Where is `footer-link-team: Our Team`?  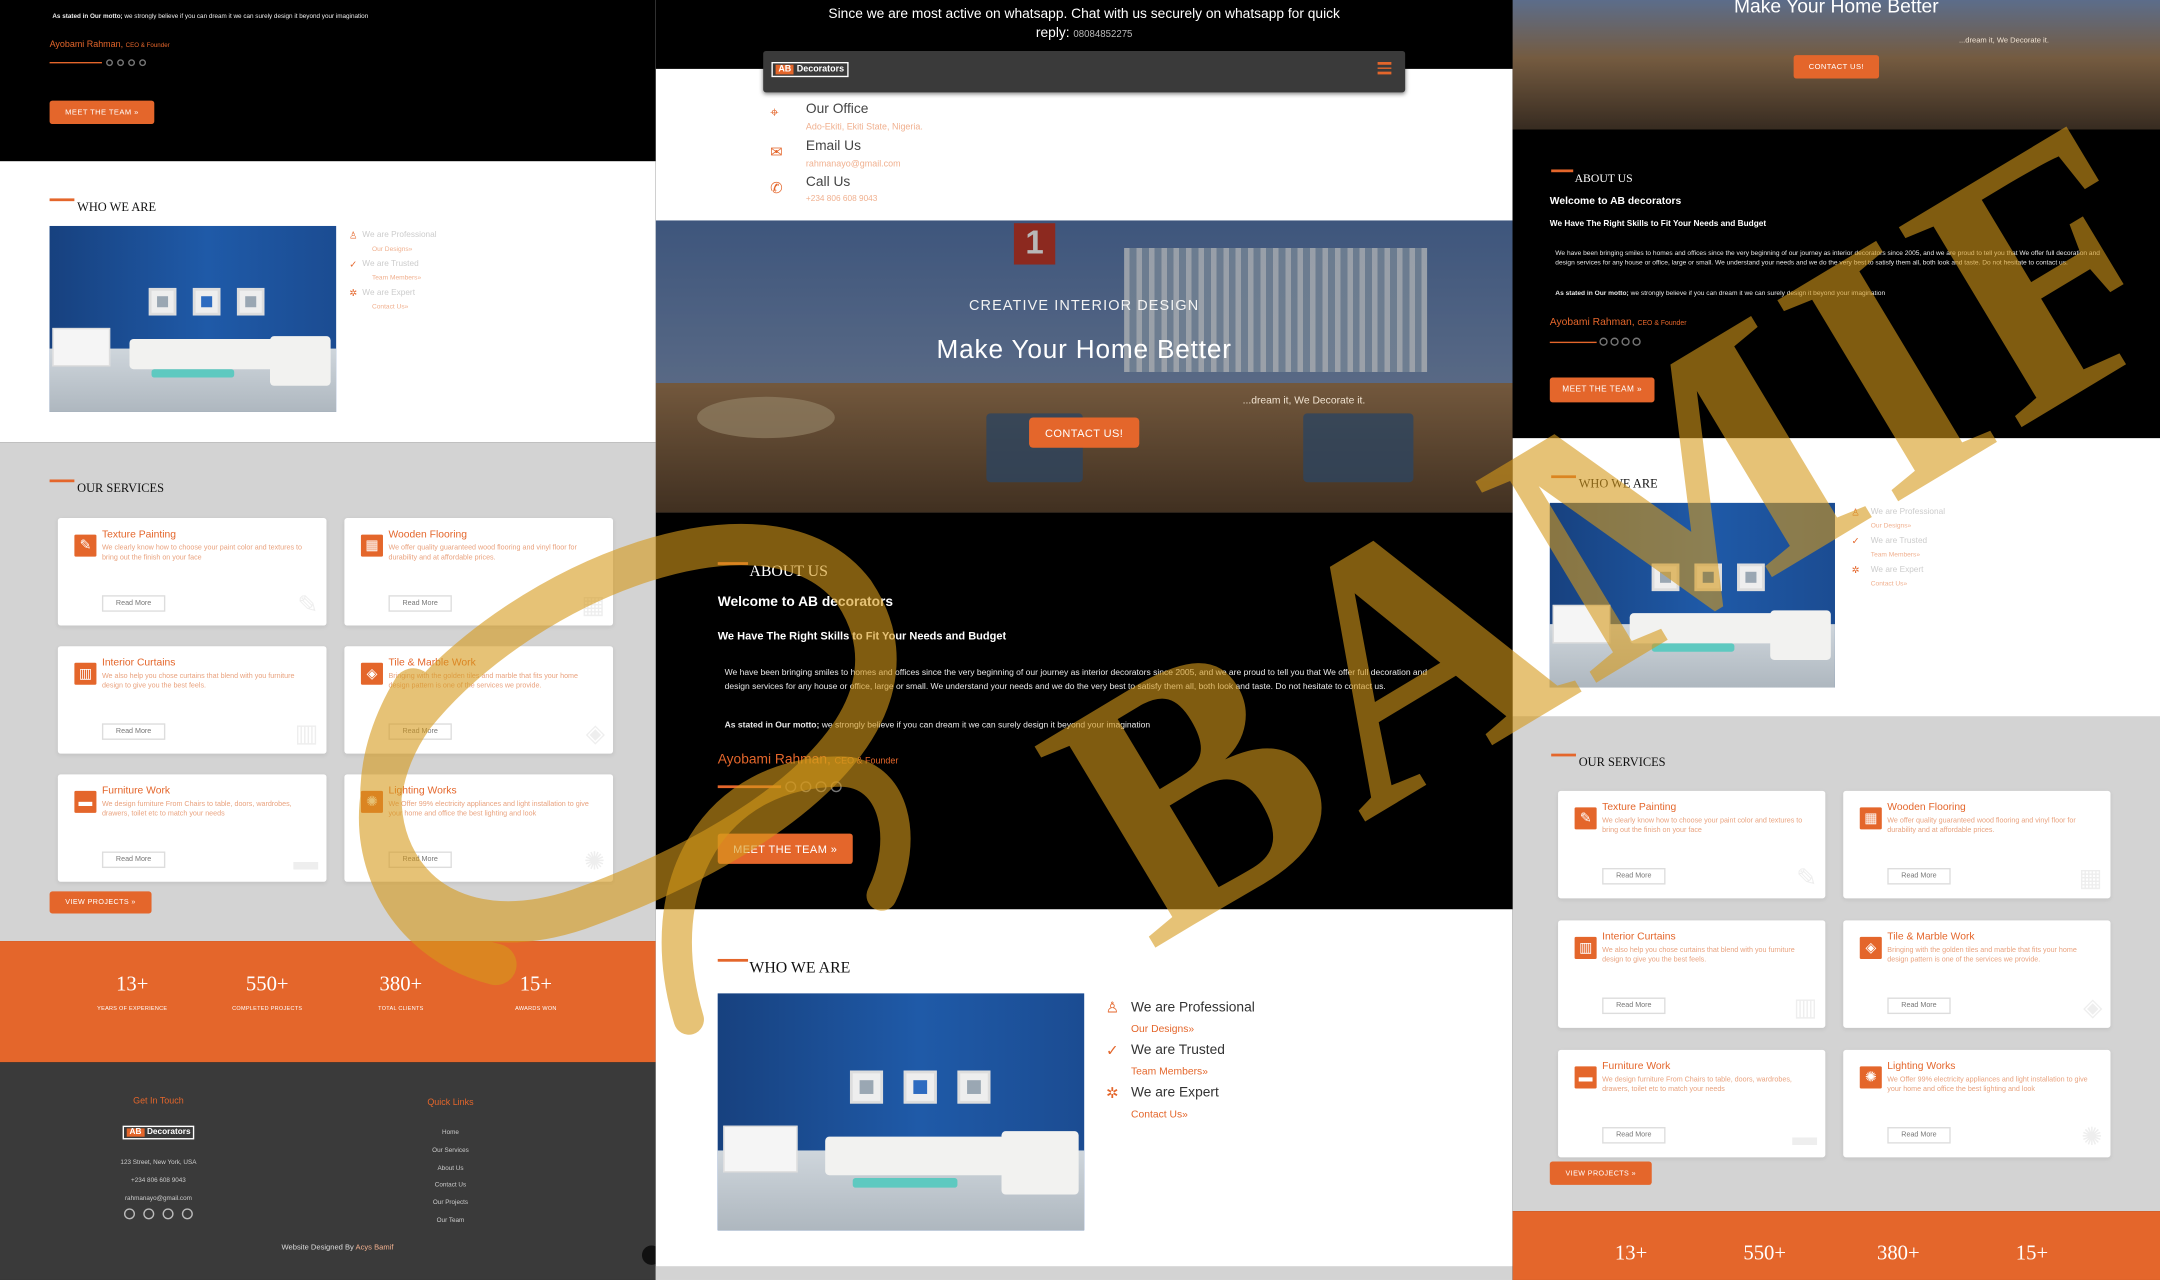
footer-link-team: Our Team is located at coordinates (451, 1221).